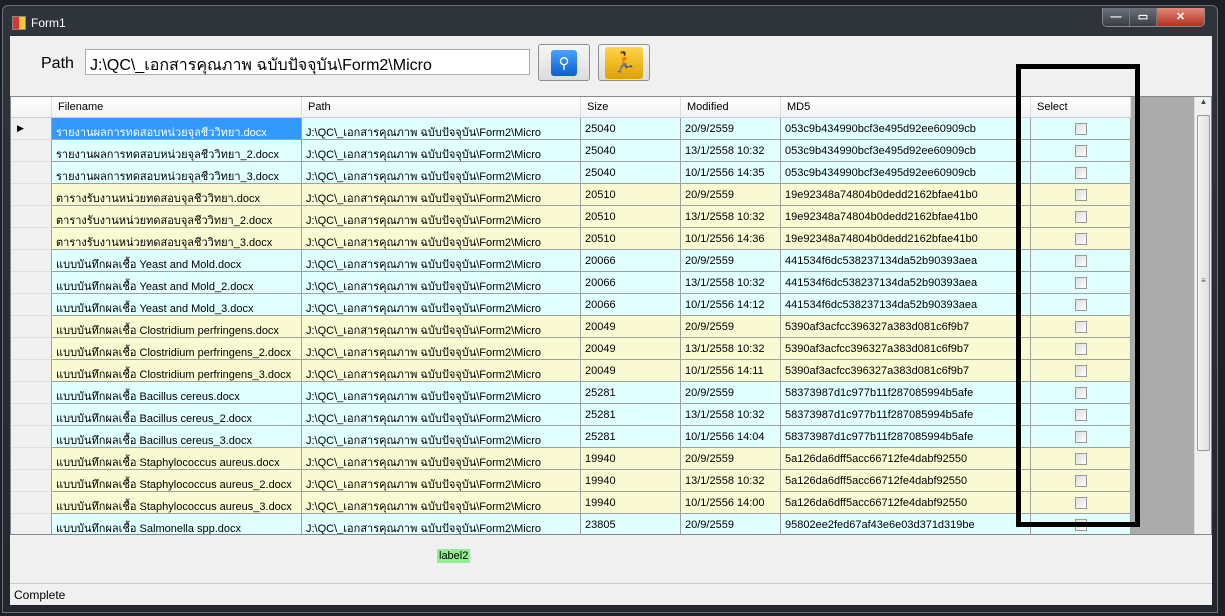 This screenshot has width=1225, height=616. I want to click on cell-filename: แบบบันทึกผลเชื้อ Yeast and Mold.docx, so click(177, 261).